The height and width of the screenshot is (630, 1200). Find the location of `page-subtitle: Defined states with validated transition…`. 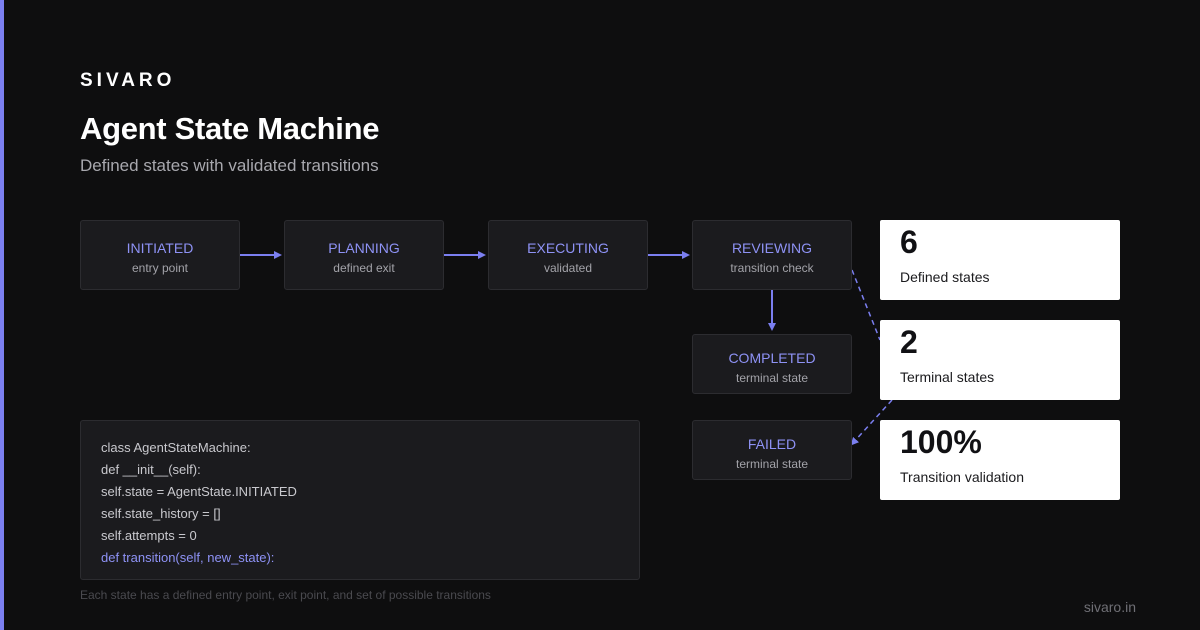

page-subtitle: Defined states with validated transition… is located at coordinates (229, 165).